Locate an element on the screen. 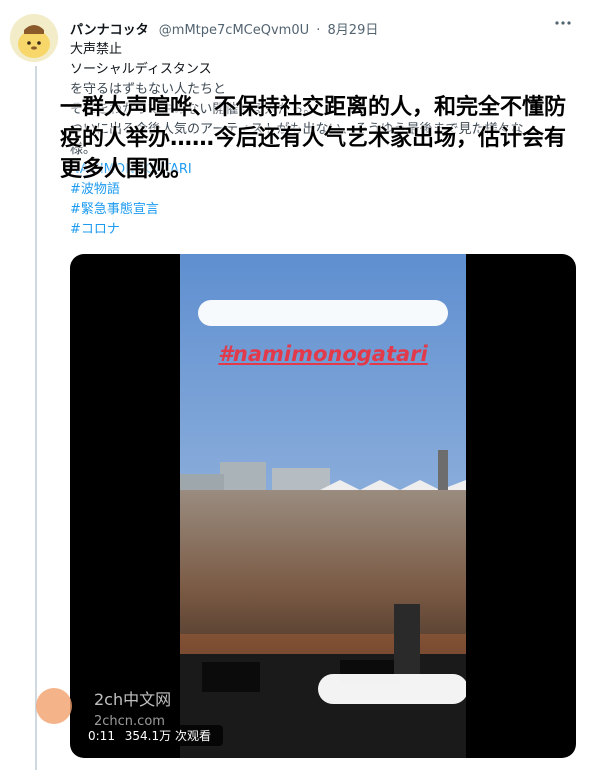 Image resolution: width=589 pixels, height=770 pixels. tweet-date: 8月29日 is located at coordinates (353, 30).